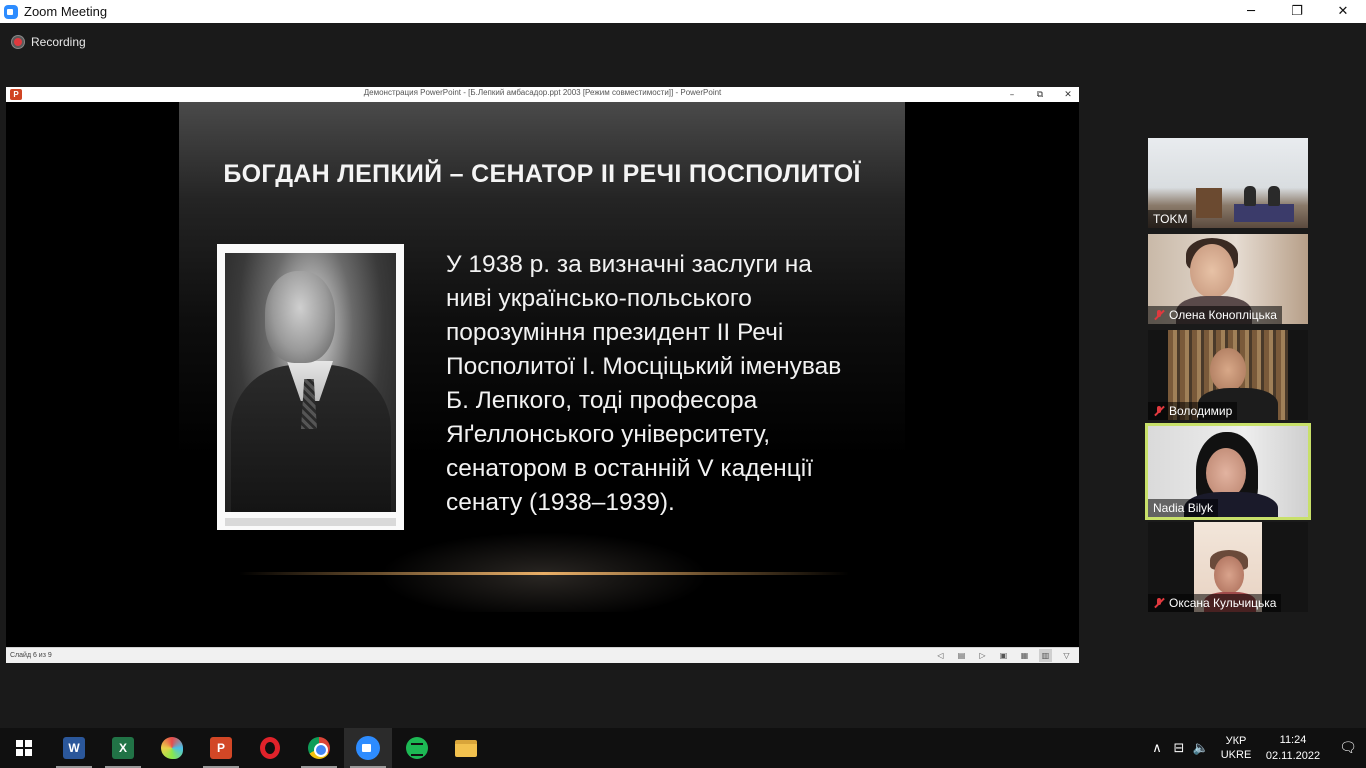 The width and height of the screenshot is (1366, 768). Describe the element at coordinates (1236, 741) in the screenshot. I see `language-code: УКР` at that location.